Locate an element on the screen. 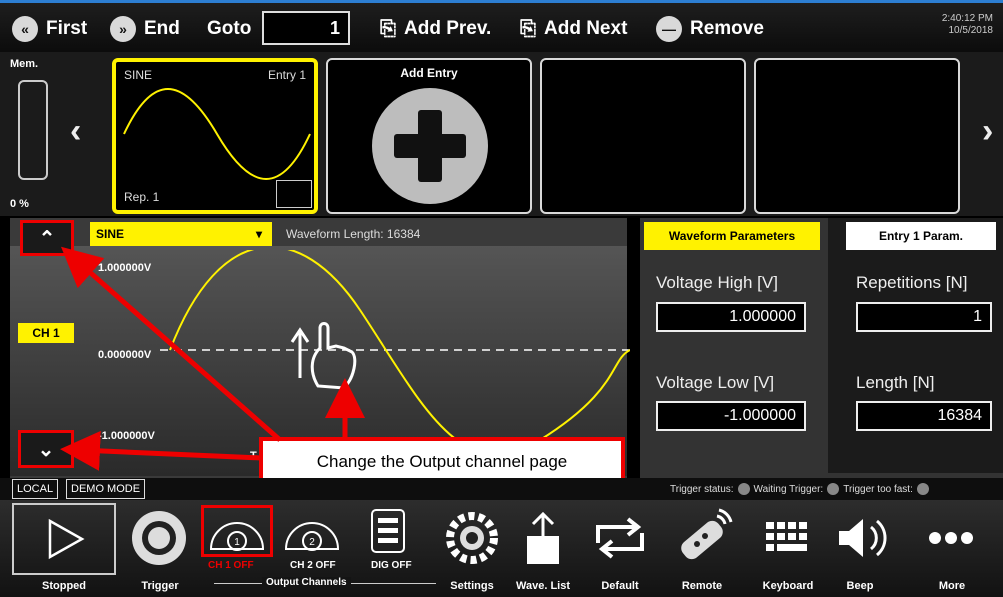 The width and height of the screenshot is (1003, 597). wave-list-button is located at coordinates (543, 538).